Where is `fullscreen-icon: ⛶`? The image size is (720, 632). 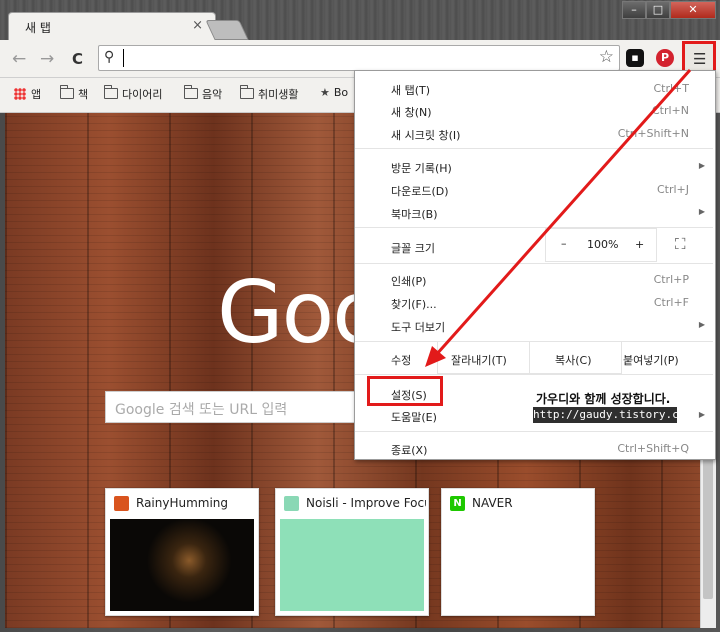 fullscreen-icon: ⛶ is located at coordinates (680, 244).